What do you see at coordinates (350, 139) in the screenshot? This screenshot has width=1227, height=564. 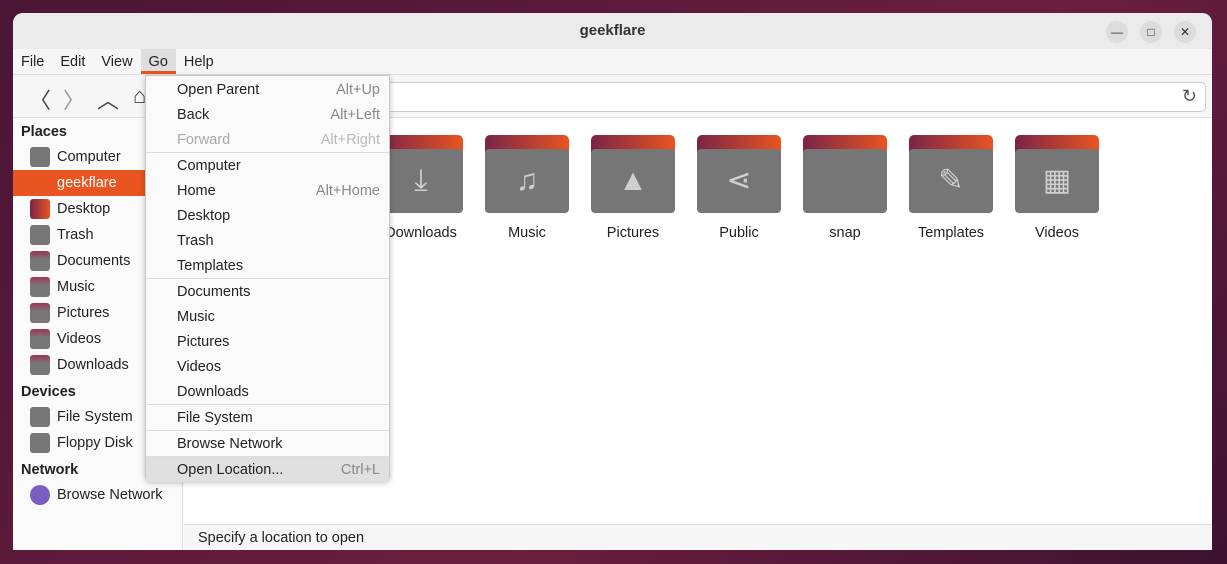 I see `menu-item-shortcut: Alt+Right` at bounding box center [350, 139].